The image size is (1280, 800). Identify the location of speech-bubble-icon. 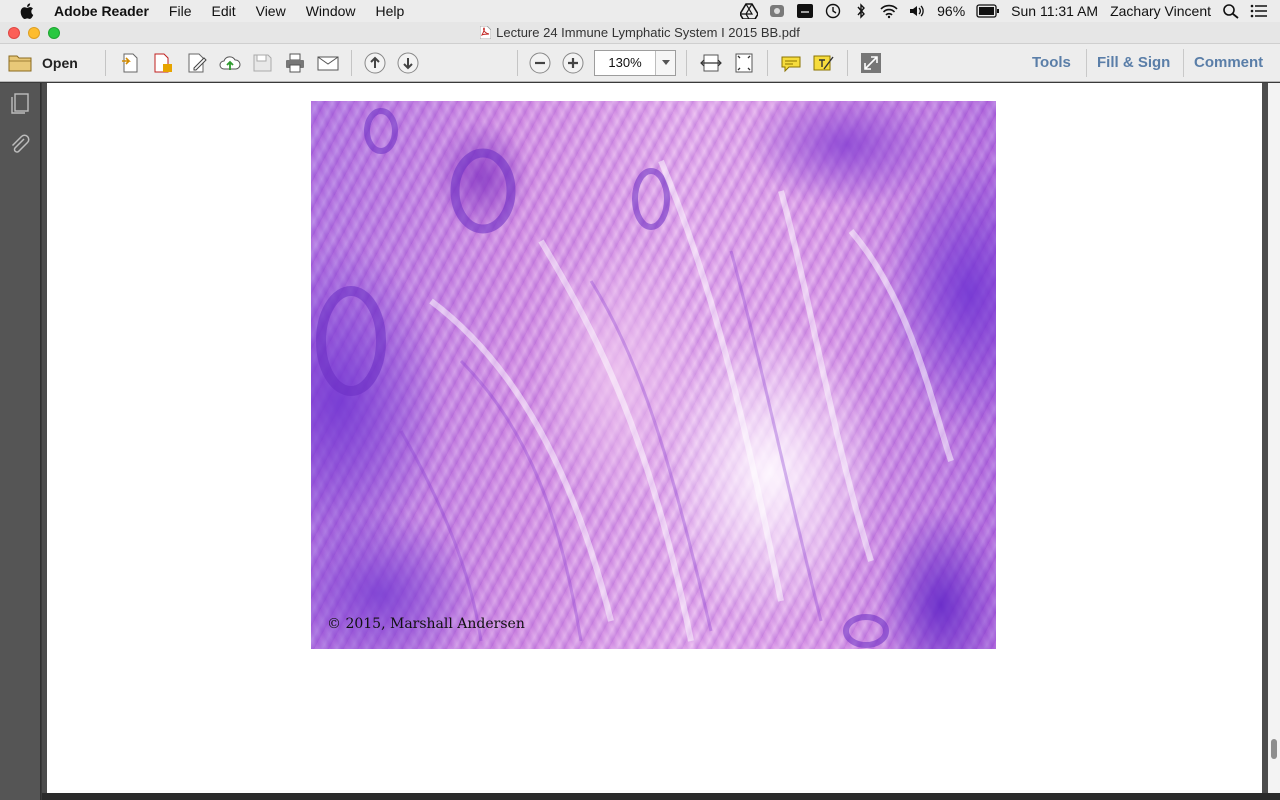
(791, 64).